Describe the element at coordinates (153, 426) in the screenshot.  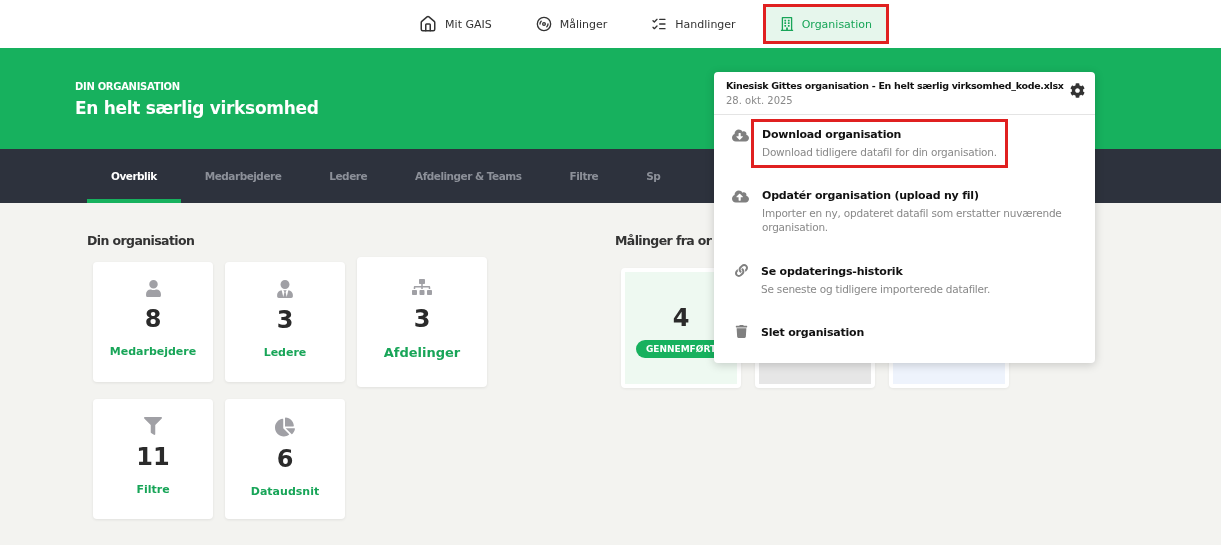
I see `filter-icon` at that location.